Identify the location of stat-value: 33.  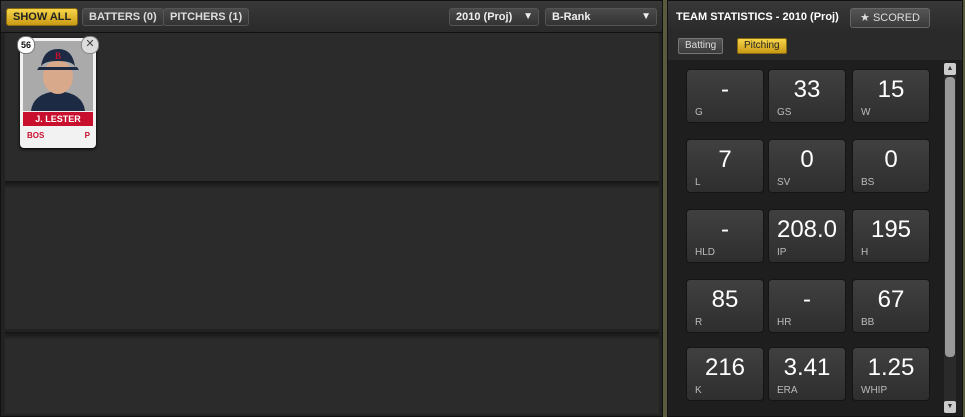
(807, 89).